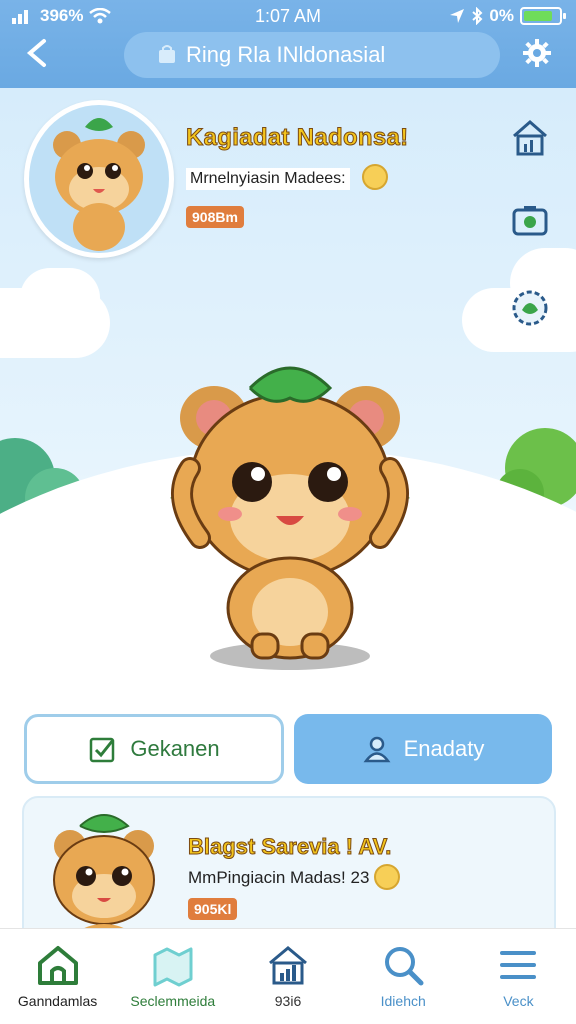 The height and width of the screenshot is (1024, 576). I want to click on seal-icon, so click(530, 308).